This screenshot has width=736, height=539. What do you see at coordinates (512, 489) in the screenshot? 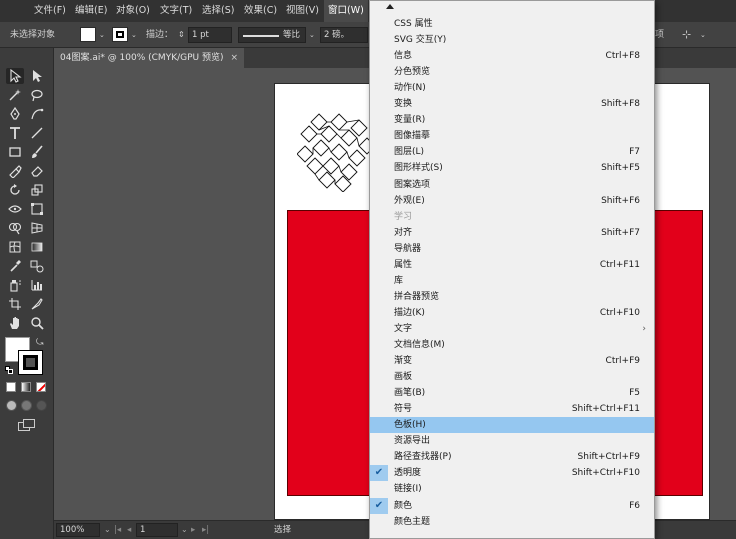
I see `menu-item-29: 链接(I)` at bounding box center [512, 489].